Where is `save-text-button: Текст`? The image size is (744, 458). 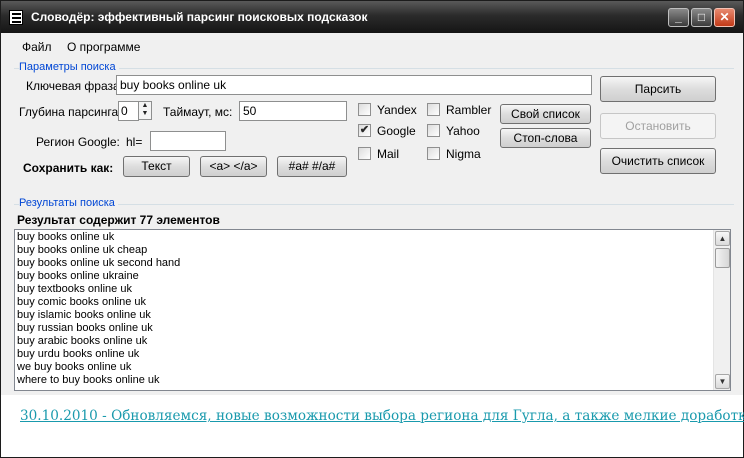
save-text-button: Текст is located at coordinates (156, 166).